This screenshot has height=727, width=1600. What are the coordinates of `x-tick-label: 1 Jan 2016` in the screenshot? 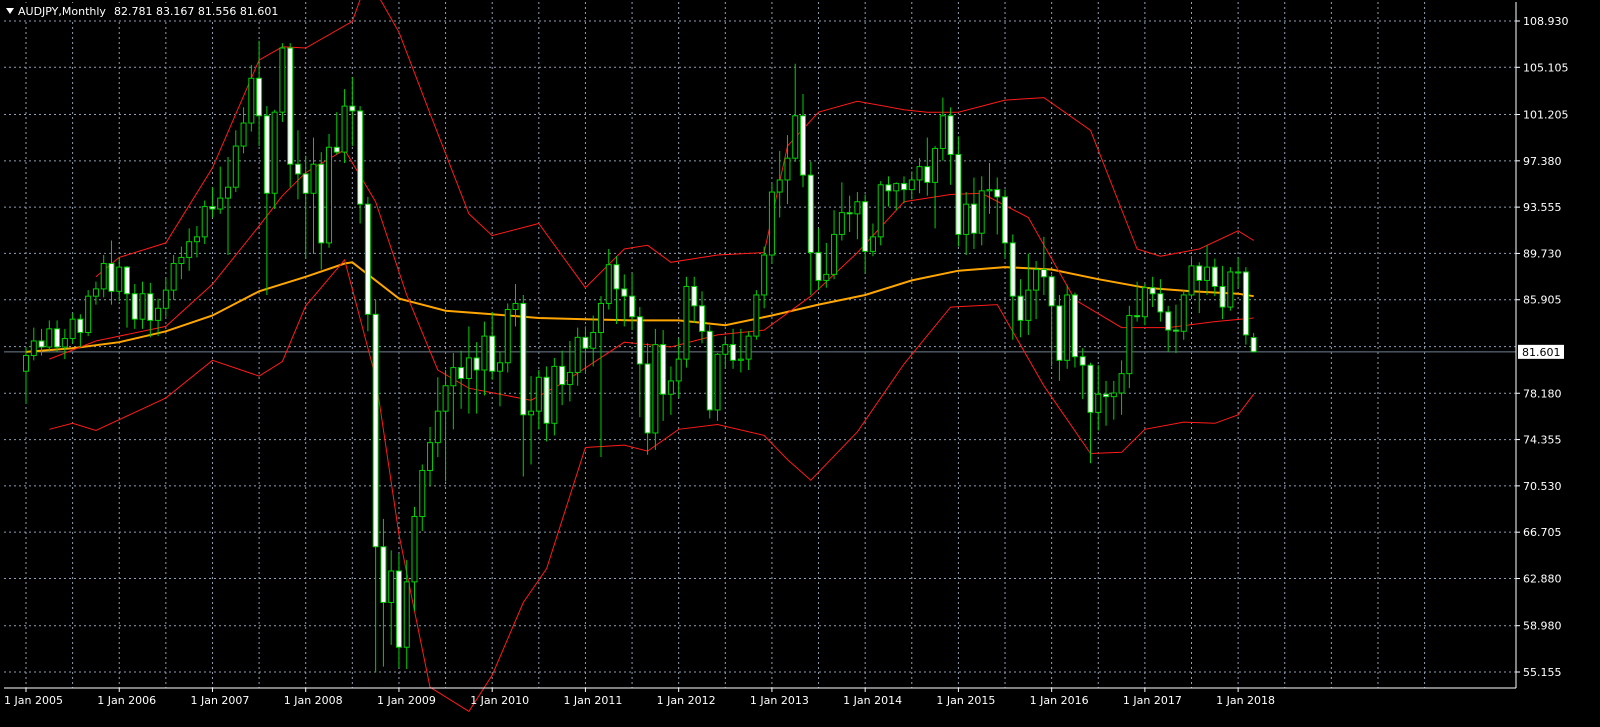 It's located at (1059, 700).